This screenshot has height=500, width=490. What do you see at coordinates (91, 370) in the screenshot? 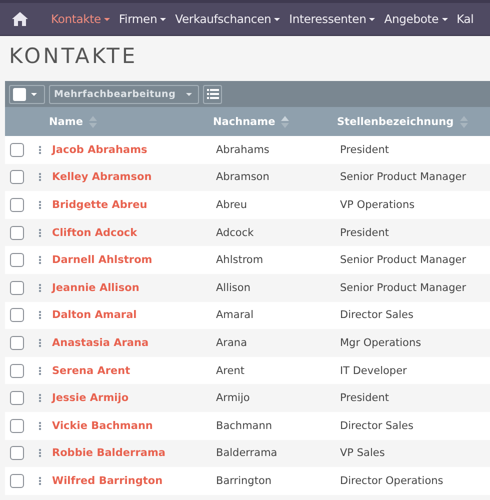
I see `contact-name-link: Serena Arent` at bounding box center [91, 370].